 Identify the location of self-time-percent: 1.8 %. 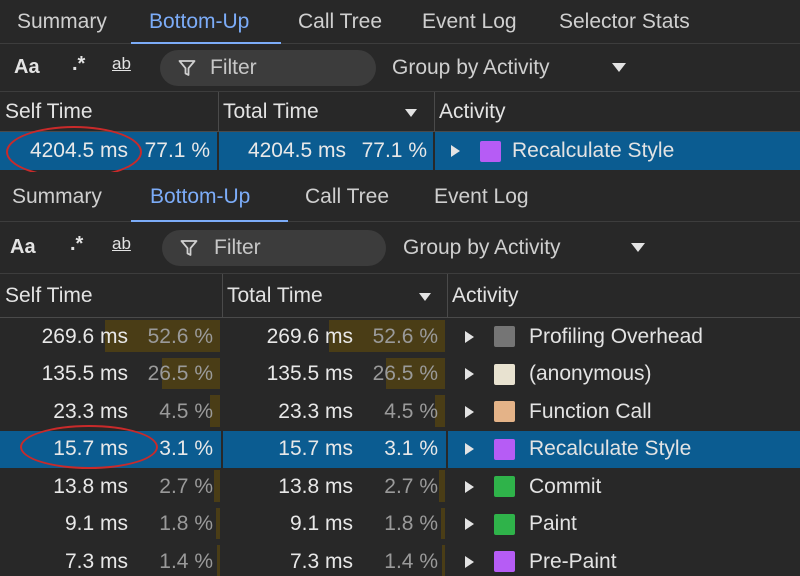
(186, 524).